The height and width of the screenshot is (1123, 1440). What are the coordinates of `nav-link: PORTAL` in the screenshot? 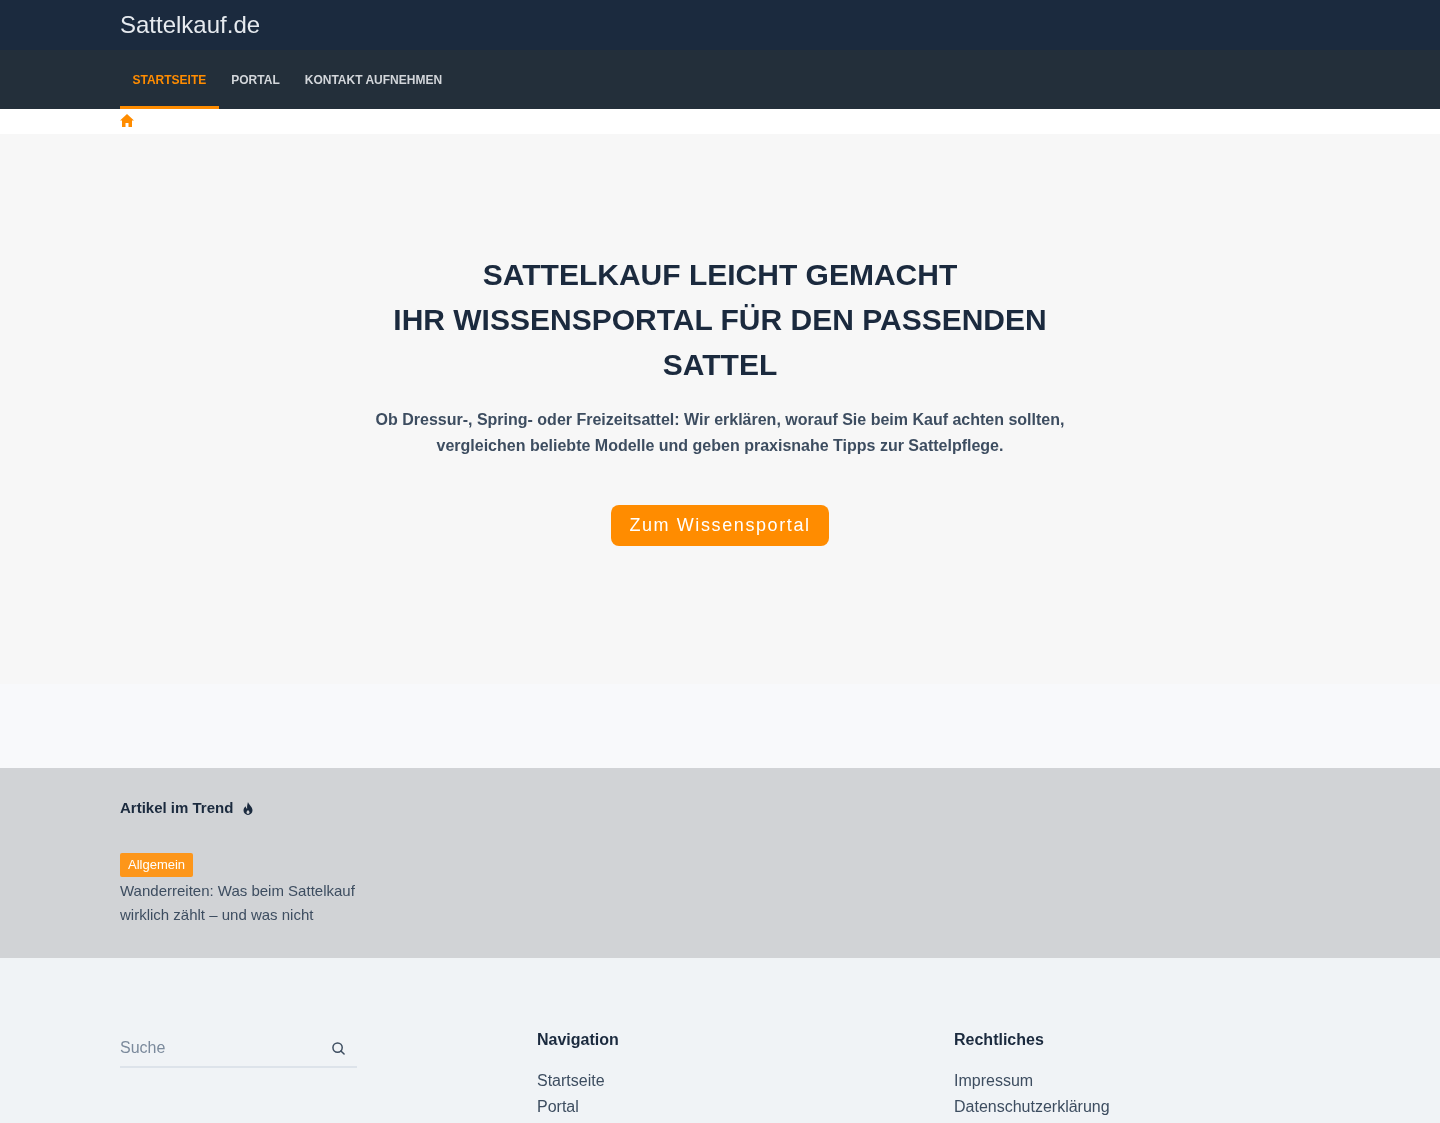 It's located at (255, 79).